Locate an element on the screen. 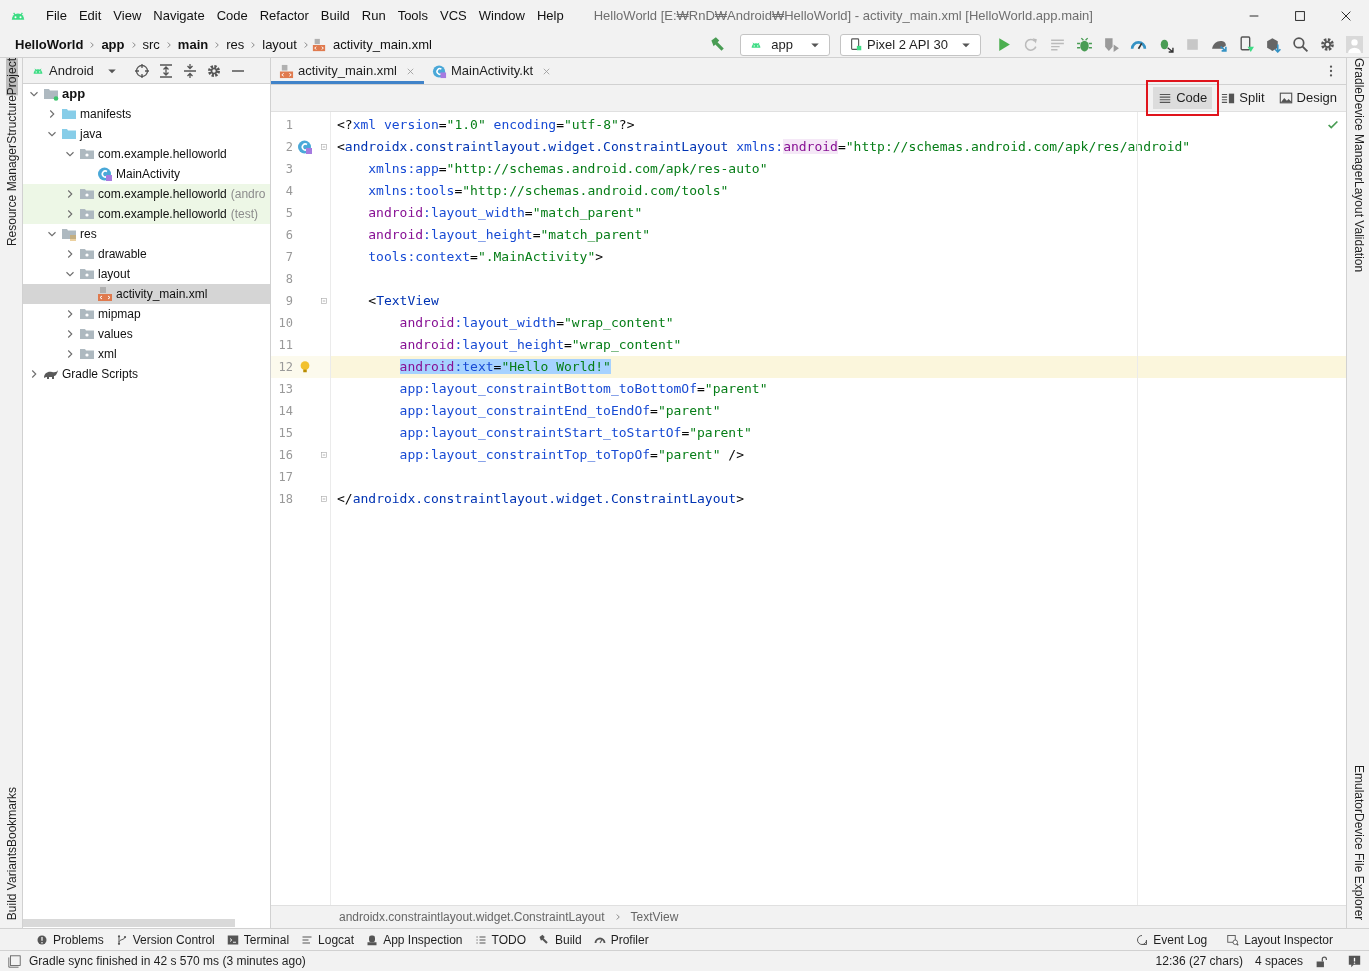  menu-item: Navigate is located at coordinates (179, 16).